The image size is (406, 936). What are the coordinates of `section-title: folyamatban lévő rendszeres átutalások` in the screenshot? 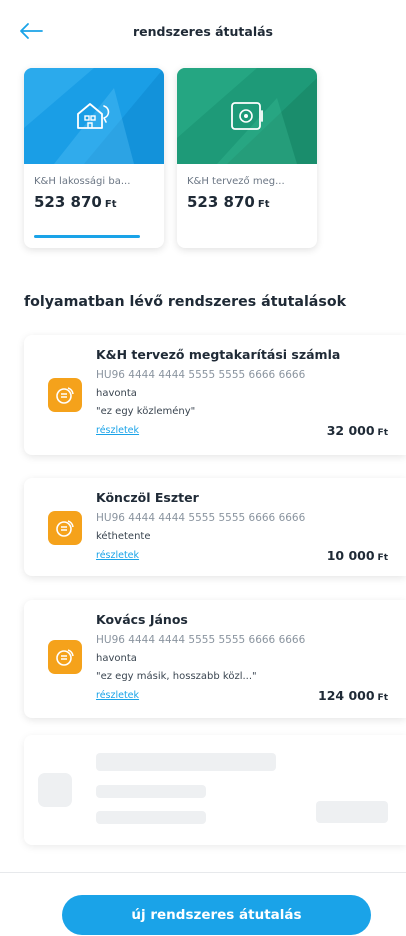 It's located at (185, 302).